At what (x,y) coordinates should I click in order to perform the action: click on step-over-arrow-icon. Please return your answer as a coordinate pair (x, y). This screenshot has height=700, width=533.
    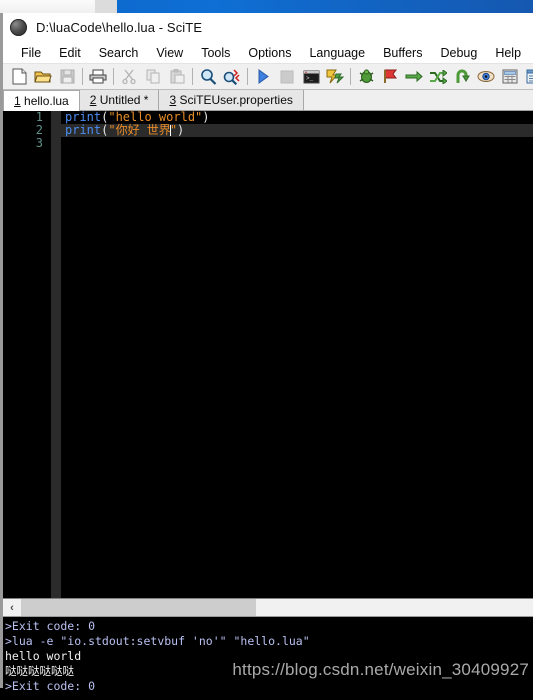
    Looking at the image, I should click on (414, 77).